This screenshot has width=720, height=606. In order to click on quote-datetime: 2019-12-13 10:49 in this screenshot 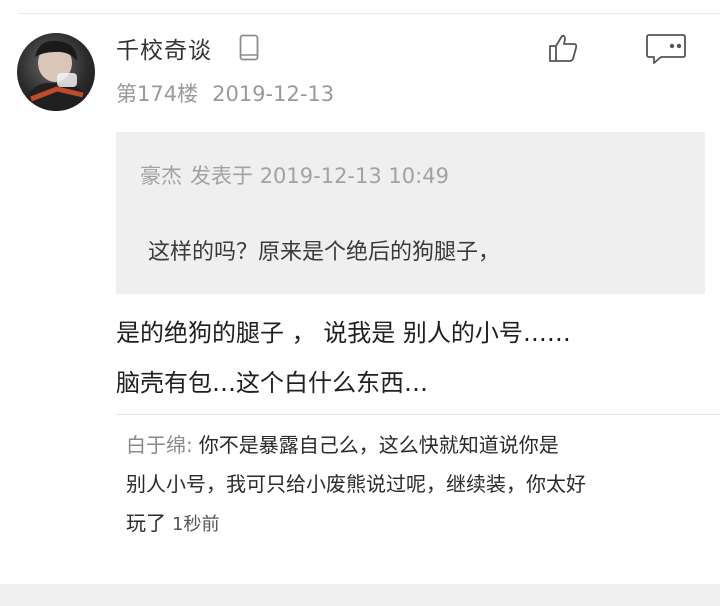, I will do `click(354, 176)`.